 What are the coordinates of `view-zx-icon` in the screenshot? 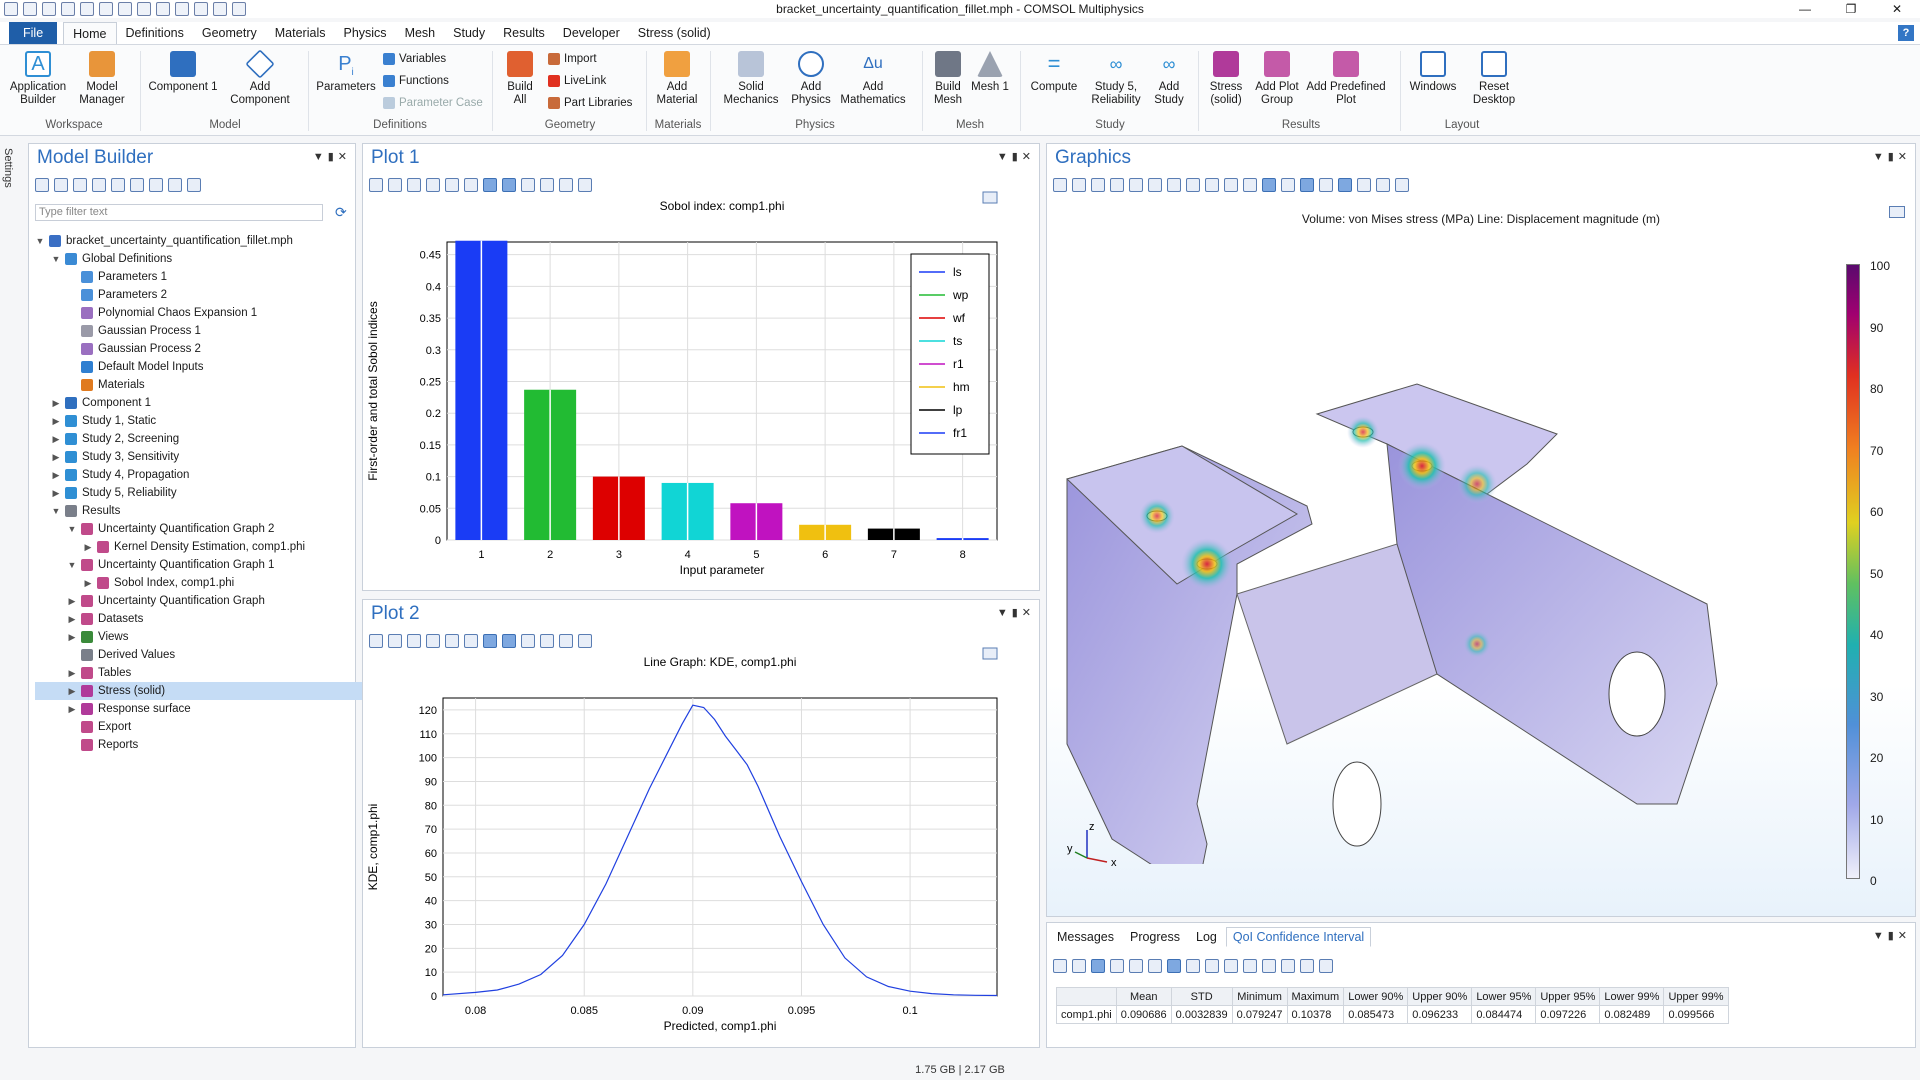 It's located at (1193, 185).